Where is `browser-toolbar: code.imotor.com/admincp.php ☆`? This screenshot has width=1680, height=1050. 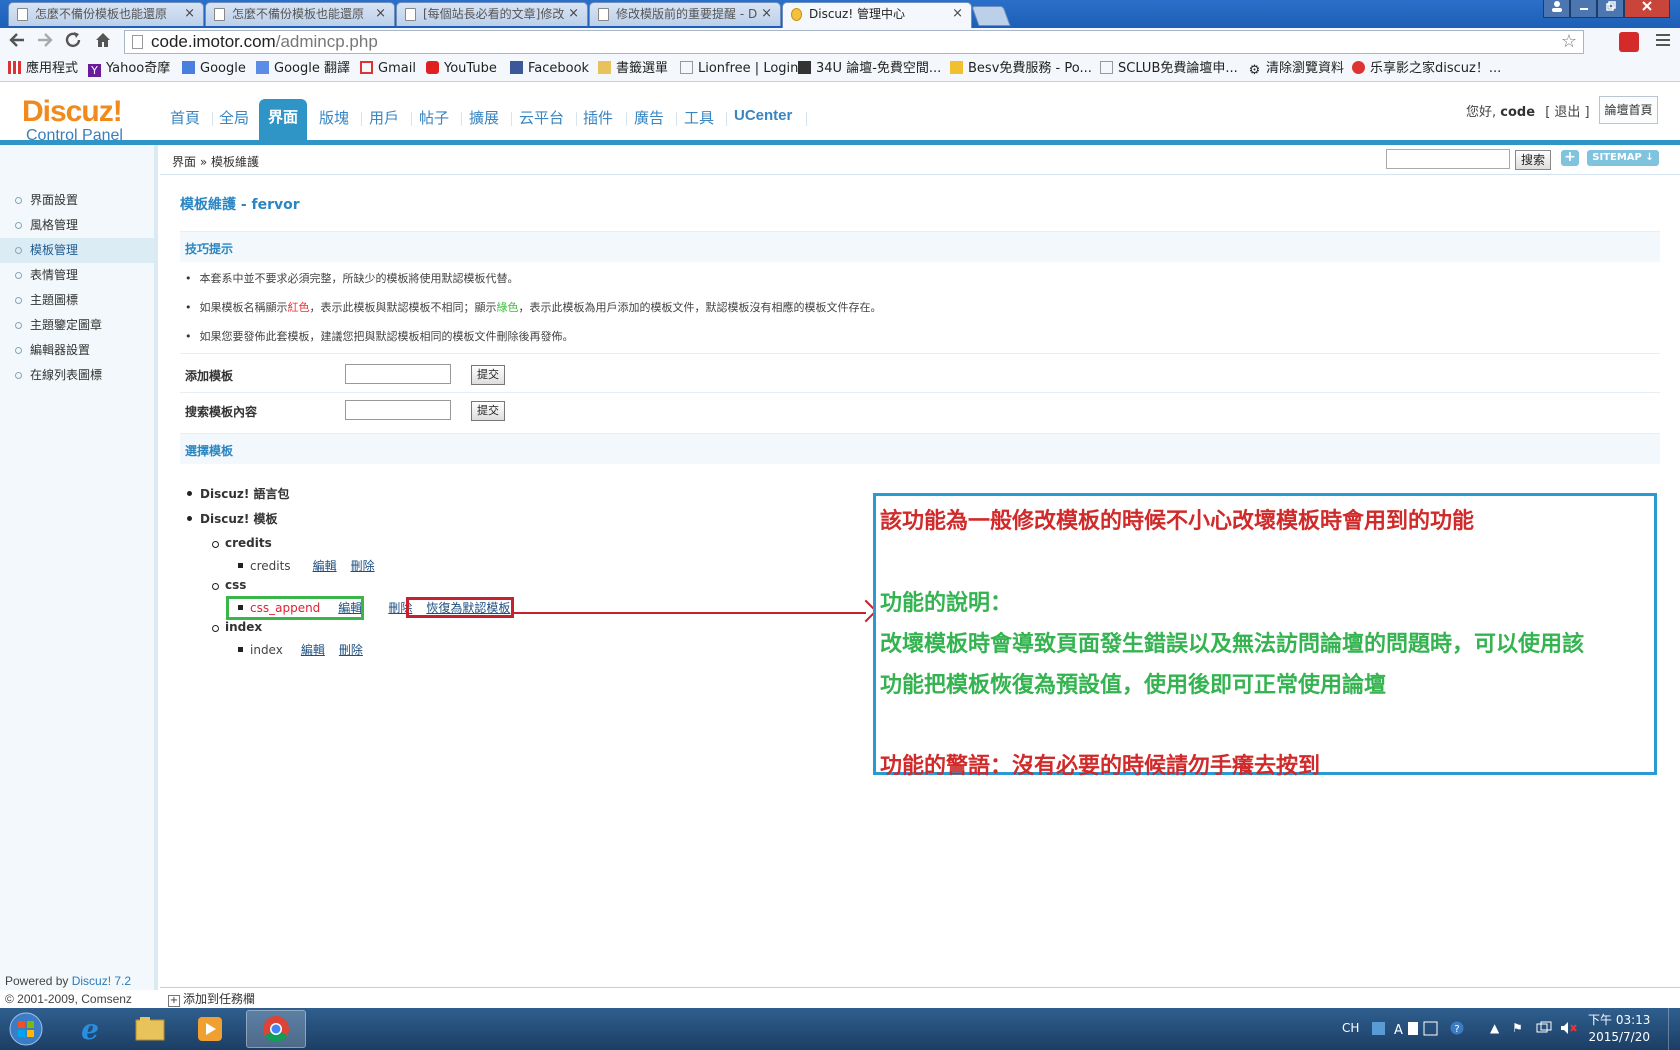
browser-toolbar: code.imotor.com/admincp.php ☆ is located at coordinates (840, 43).